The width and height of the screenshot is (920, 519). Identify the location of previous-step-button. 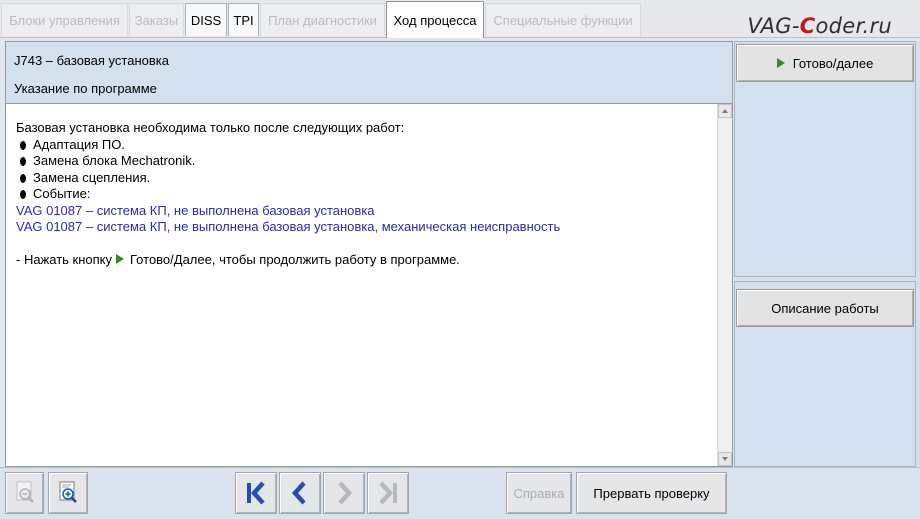
(300, 493).